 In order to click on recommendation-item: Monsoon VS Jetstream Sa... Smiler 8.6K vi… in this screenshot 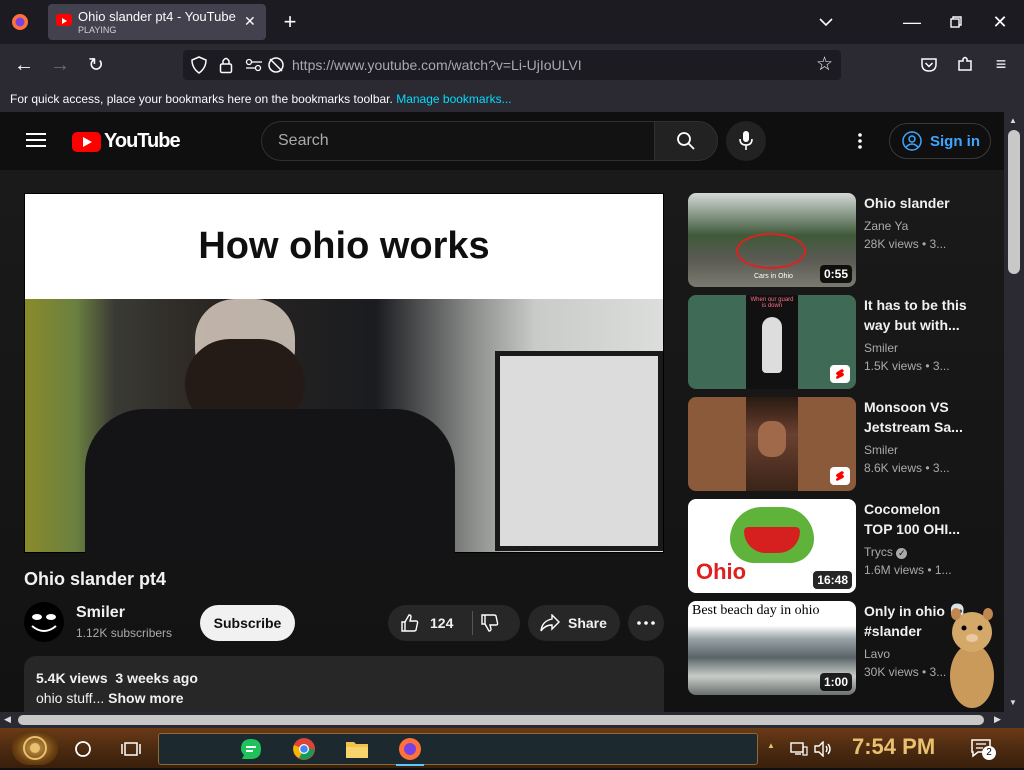, I will do `click(838, 445)`.